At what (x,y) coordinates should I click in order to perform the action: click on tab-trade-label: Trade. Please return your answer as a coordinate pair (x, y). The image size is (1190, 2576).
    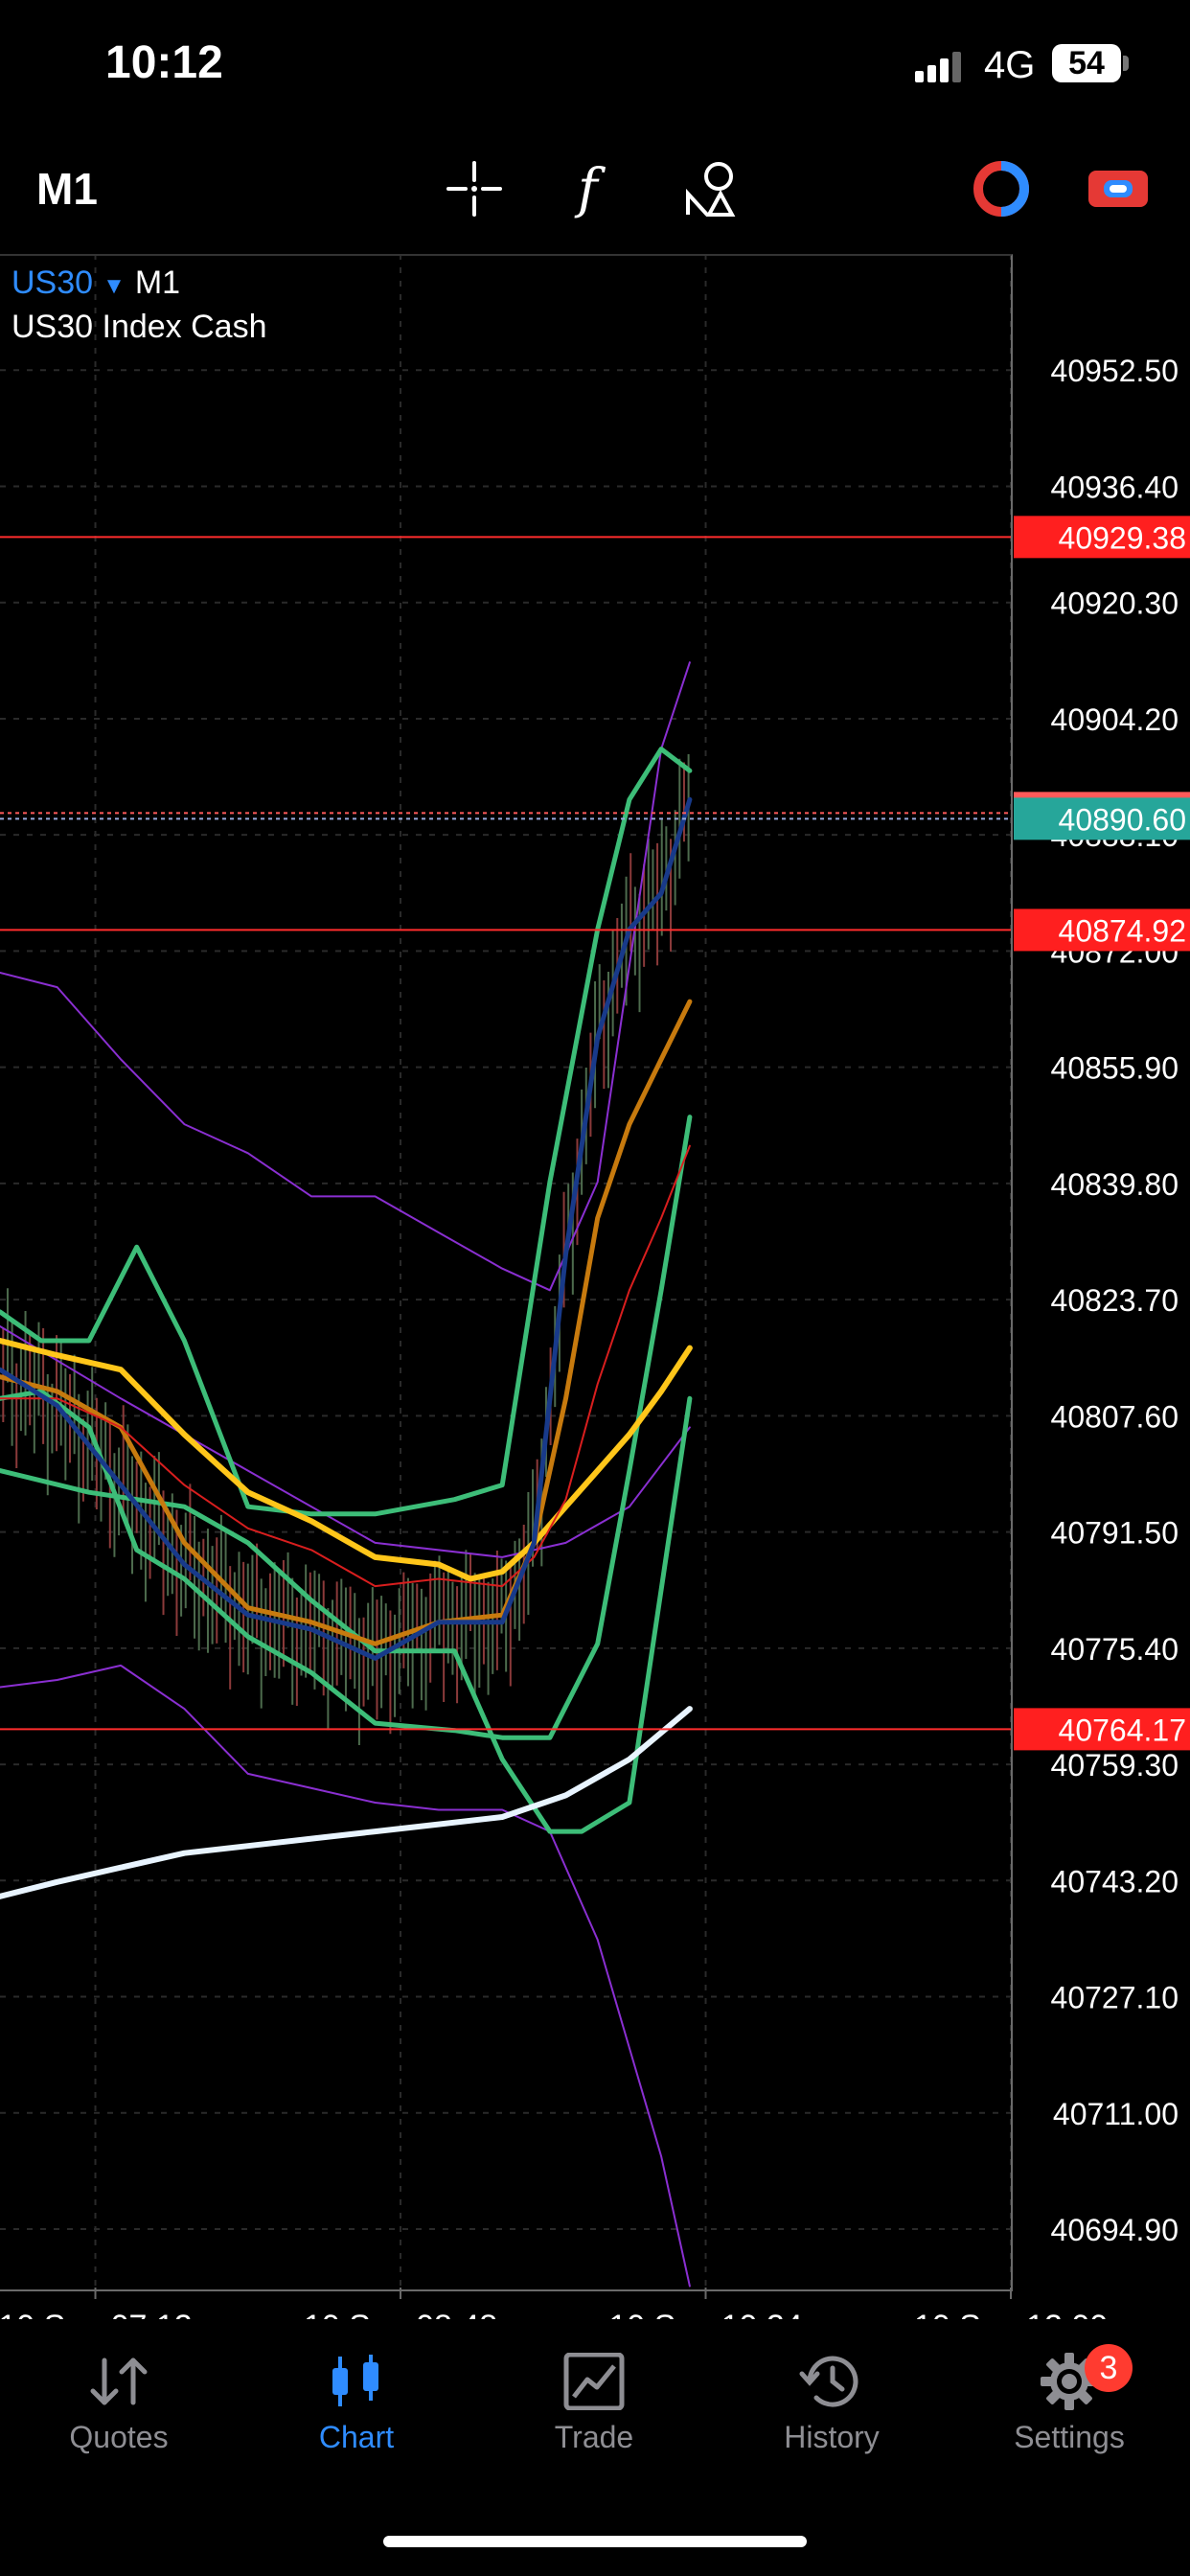
    Looking at the image, I should click on (594, 2437).